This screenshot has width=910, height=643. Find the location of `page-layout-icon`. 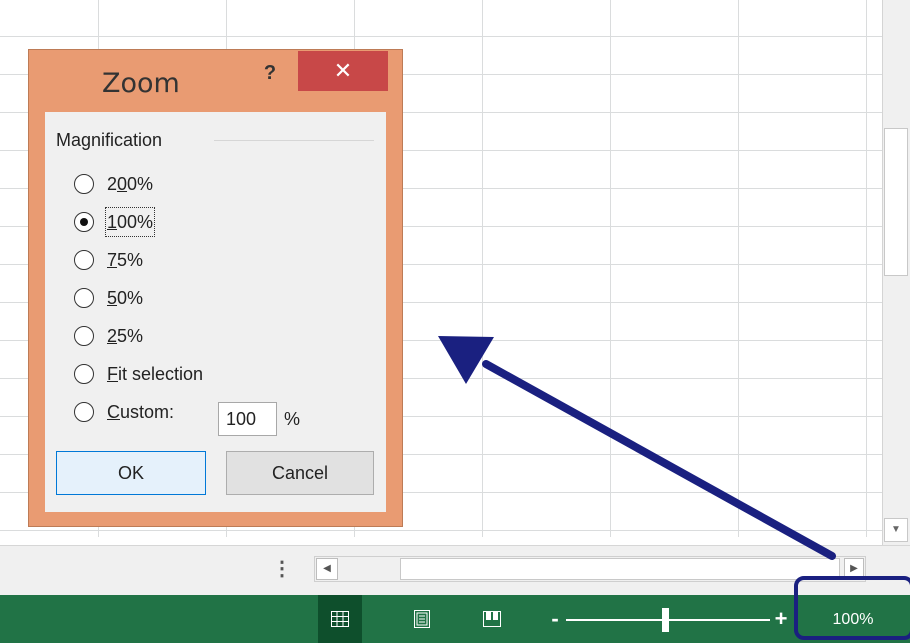

page-layout-icon is located at coordinates (422, 618).